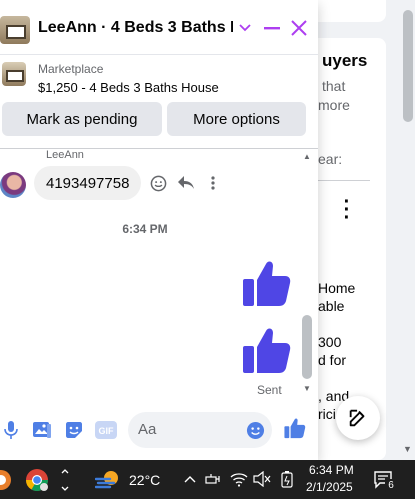 The width and height of the screenshot is (415, 499). I want to click on background-heading: uyers, so click(345, 60).